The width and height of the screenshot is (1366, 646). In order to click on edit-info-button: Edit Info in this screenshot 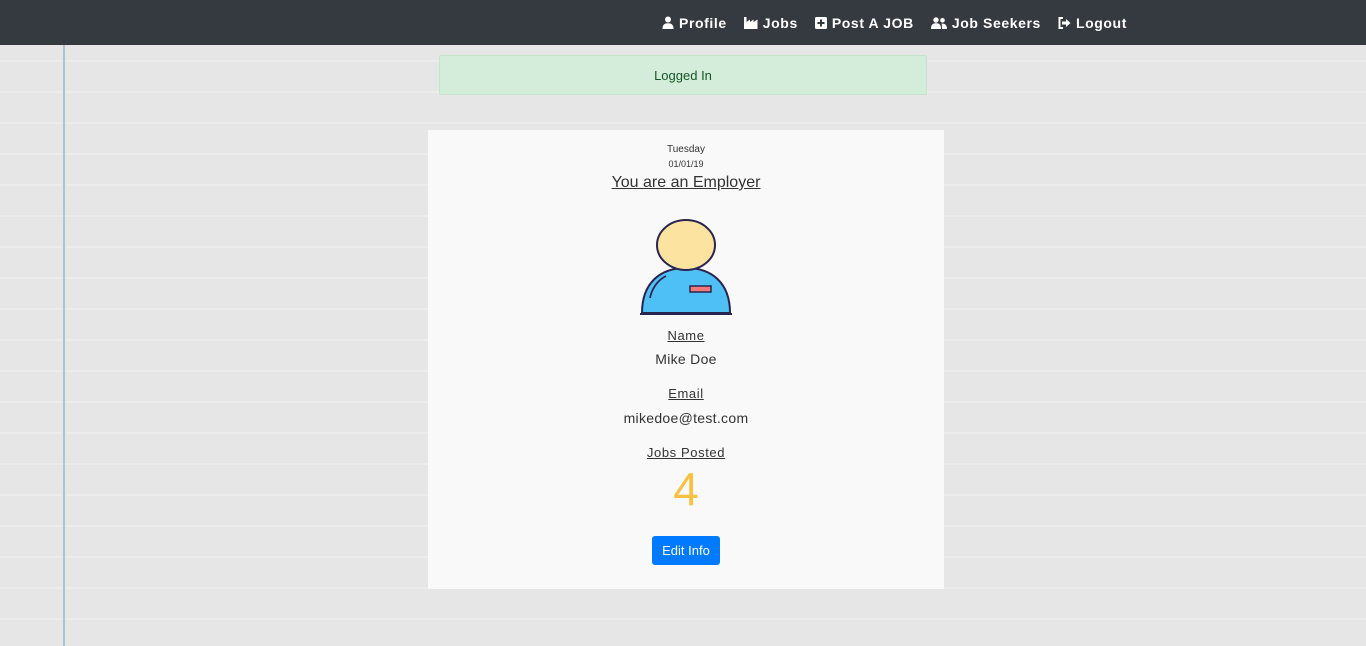, I will do `click(686, 550)`.